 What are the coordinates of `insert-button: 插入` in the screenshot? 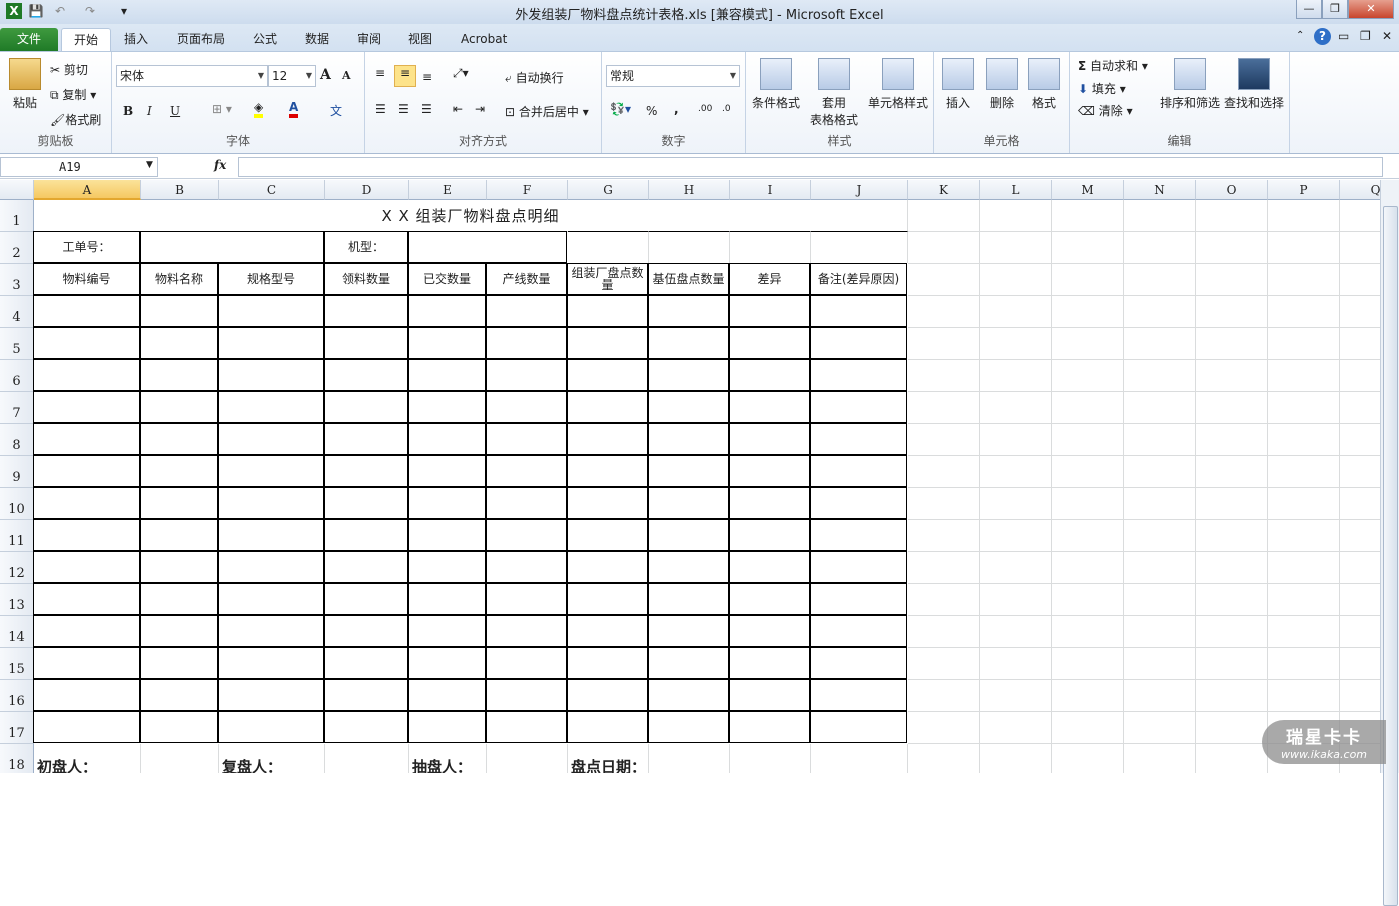 It's located at (958, 84).